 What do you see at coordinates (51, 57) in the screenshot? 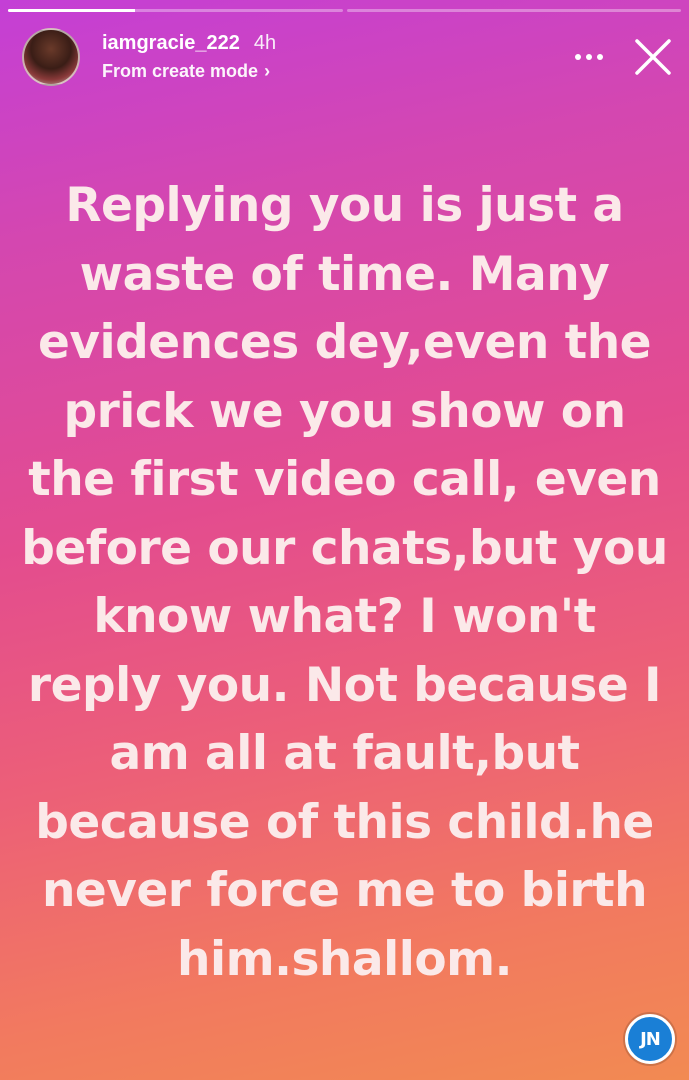
I see `avatar` at bounding box center [51, 57].